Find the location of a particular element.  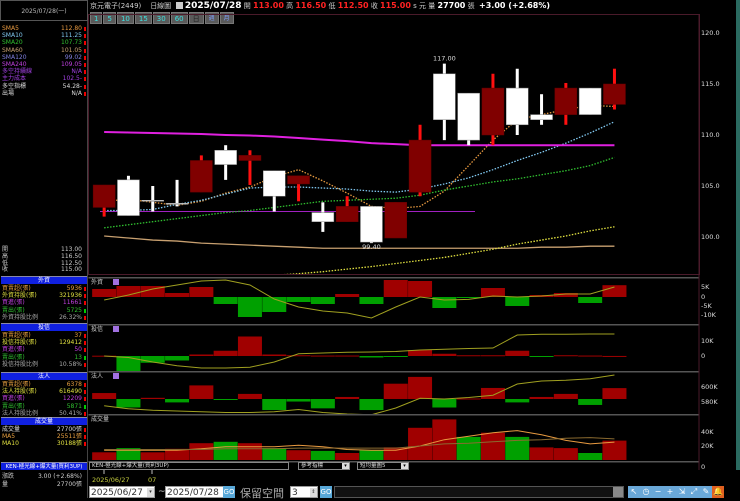

reserve-space-label: 保留空間 is located at coordinates (262, 493).